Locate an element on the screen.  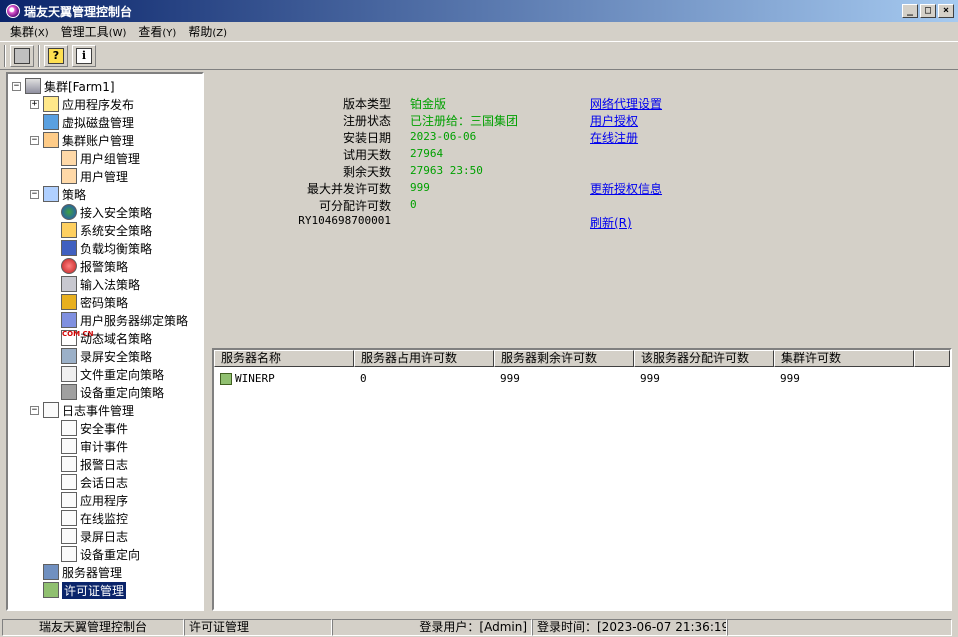
tree-item-security-events: 安全事件 is located at coordinates (105, 428).